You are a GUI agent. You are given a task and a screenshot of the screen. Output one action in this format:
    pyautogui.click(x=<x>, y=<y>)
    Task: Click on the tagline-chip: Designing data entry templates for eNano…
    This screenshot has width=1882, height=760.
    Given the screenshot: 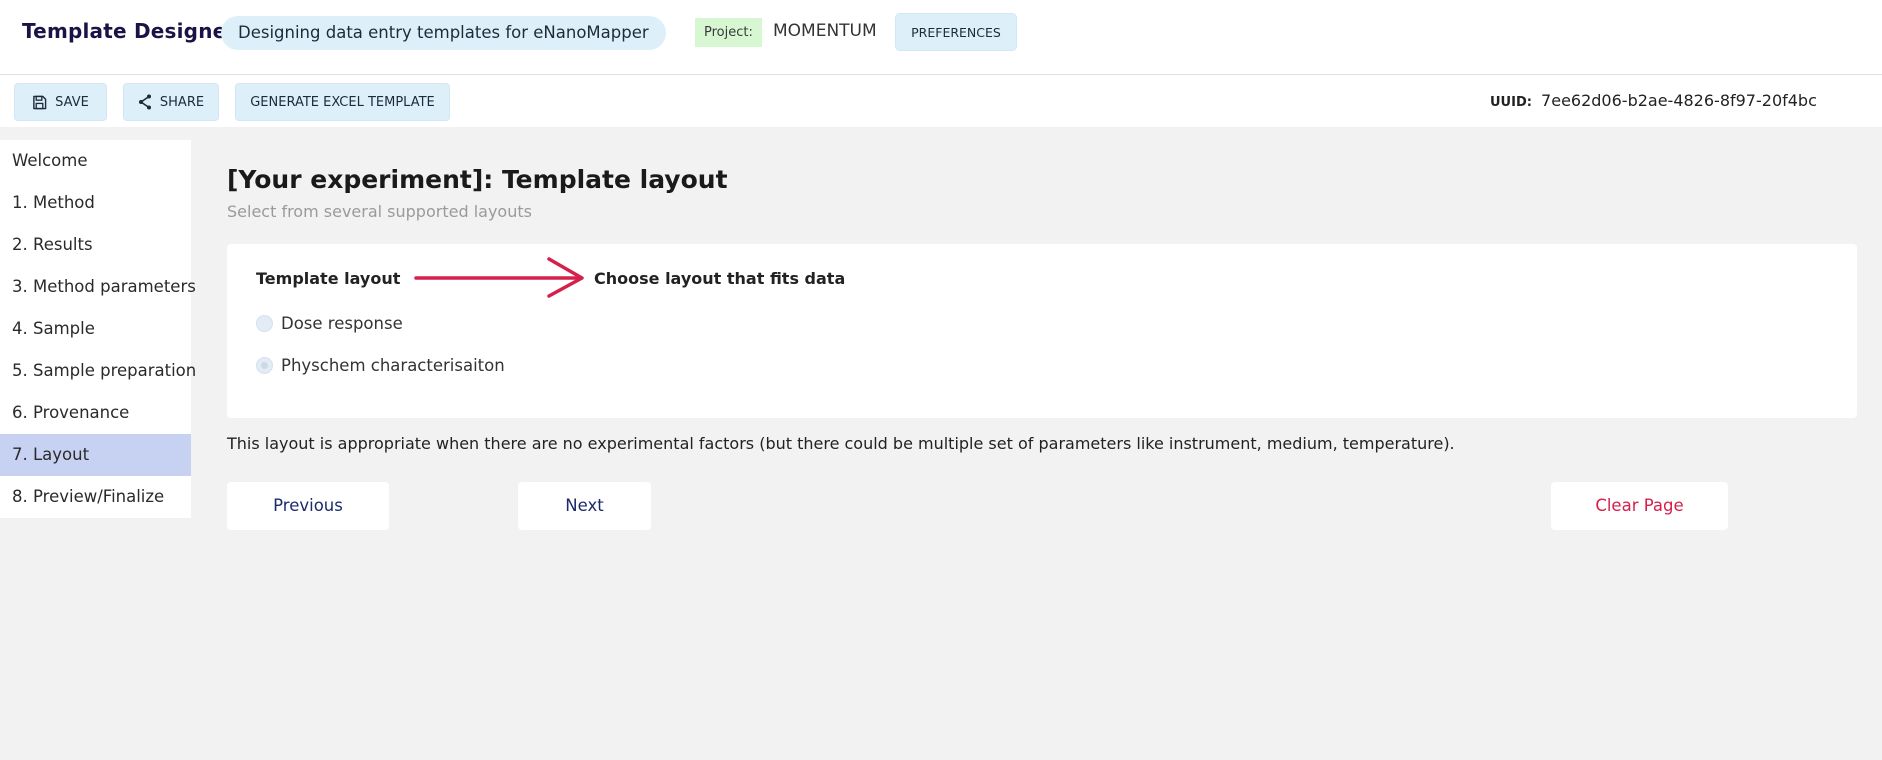 What is the action you would take?
    pyautogui.click(x=443, y=33)
    